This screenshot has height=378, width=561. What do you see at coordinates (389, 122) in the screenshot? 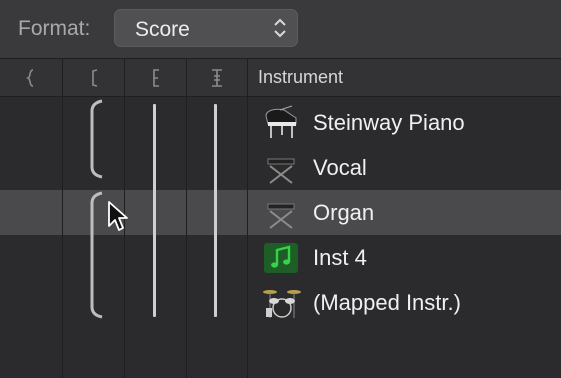
I see `instrument-name: Steinway Piano` at bounding box center [389, 122].